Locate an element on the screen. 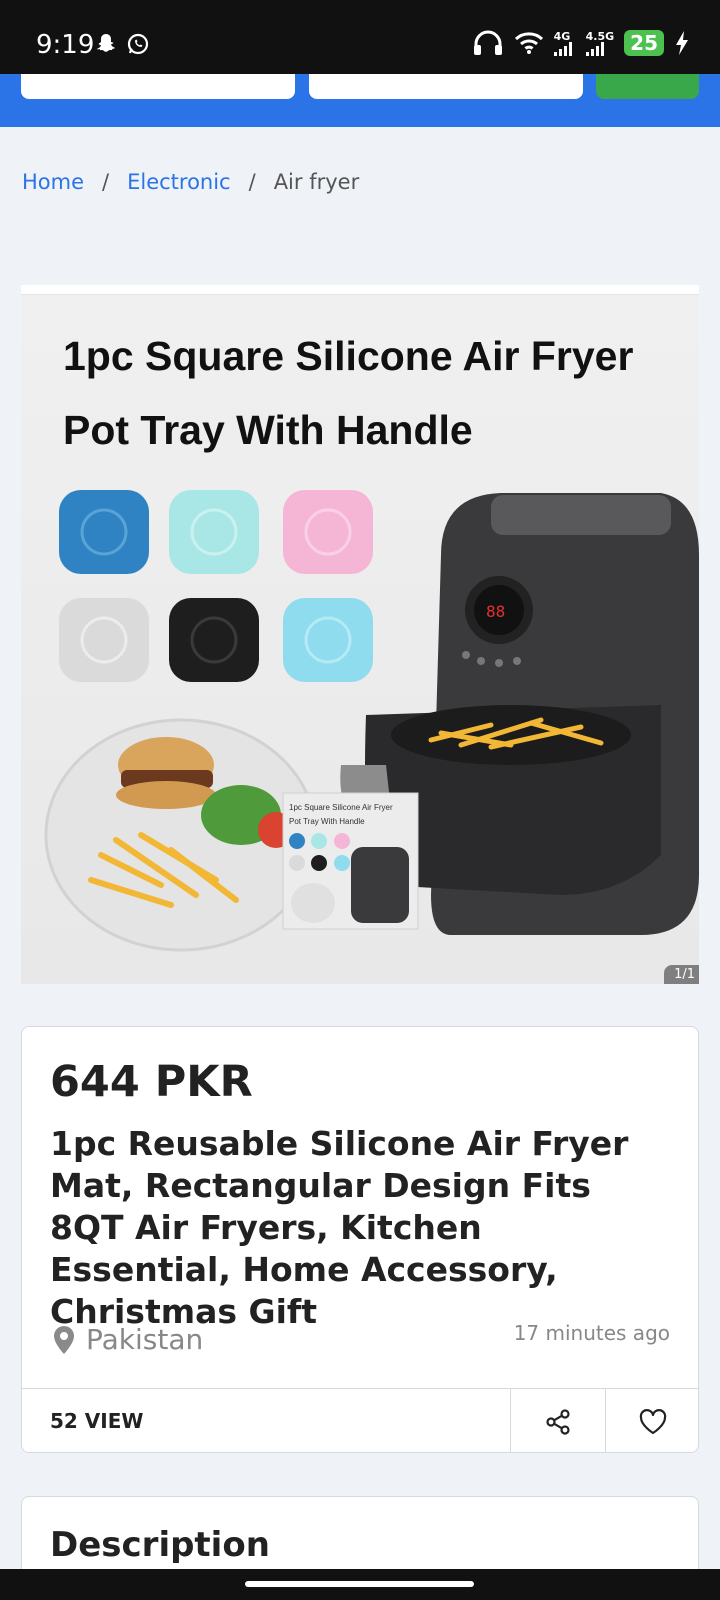  search-header is located at coordinates (360, 100).